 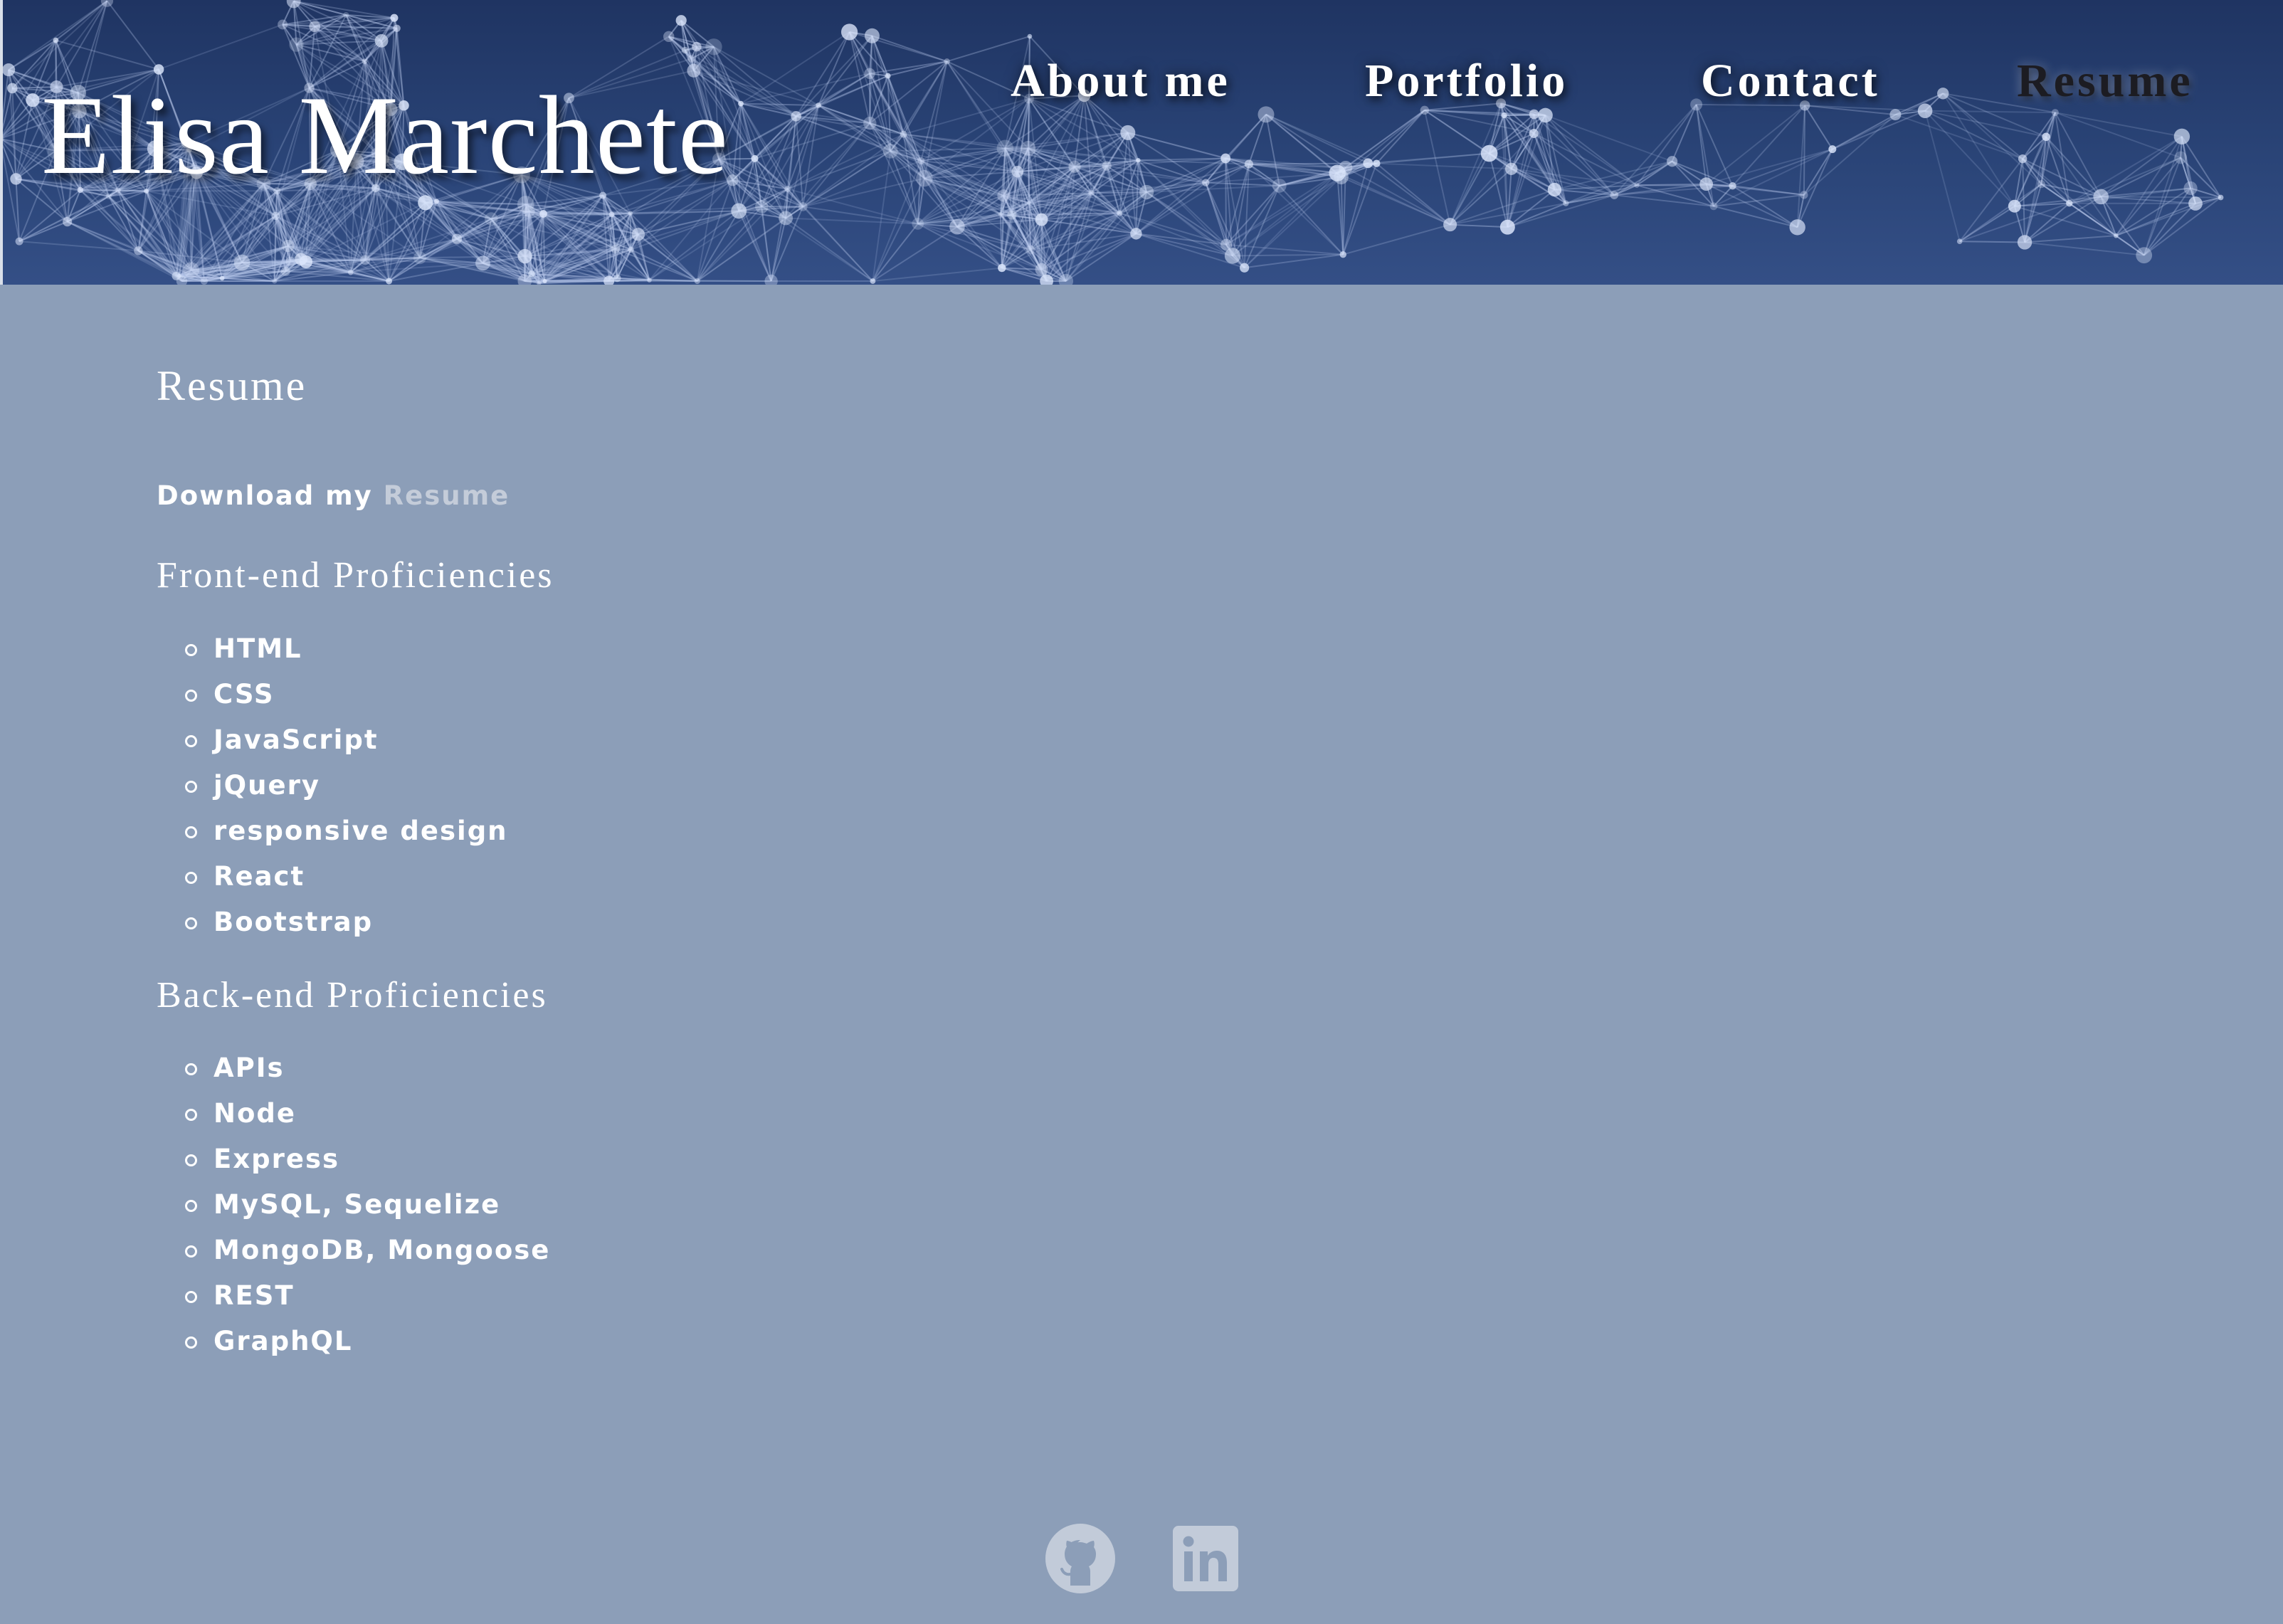 I want to click on list-item: Express, so click(x=353, y=1159).